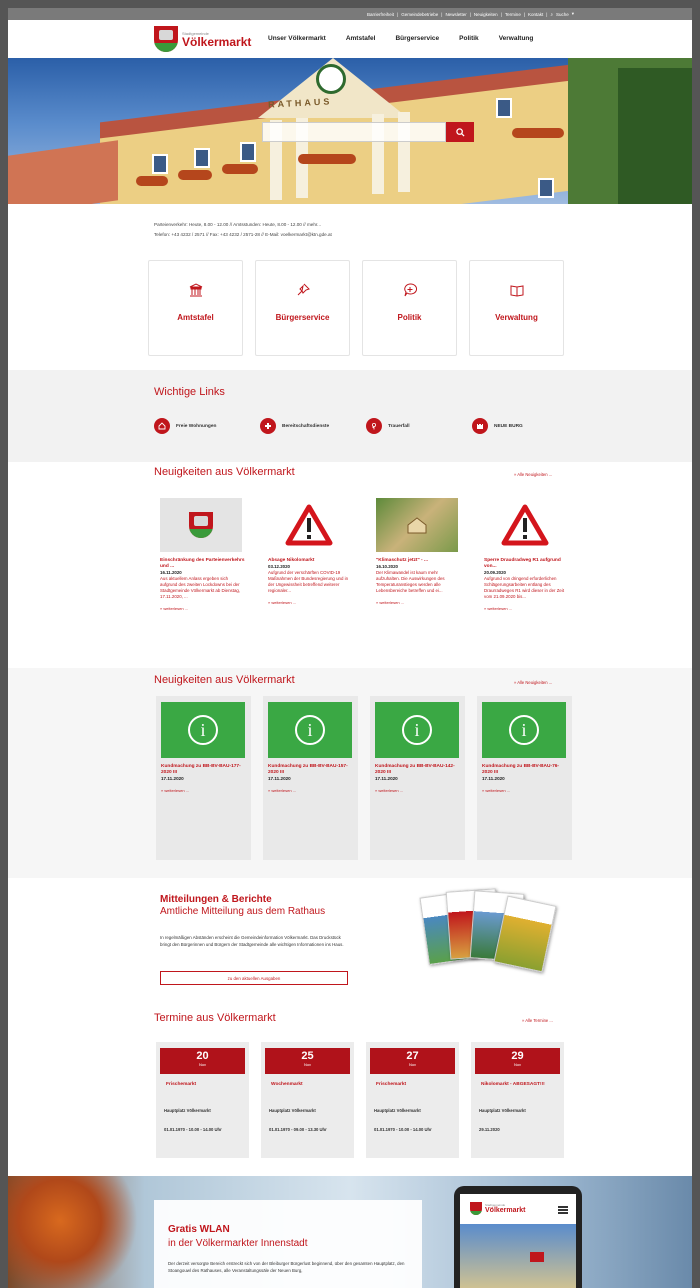 This screenshot has width=700, height=1288. I want to click on link-bereitschaftsdienste: Bereitschaftsdienste, so click(313, 426).